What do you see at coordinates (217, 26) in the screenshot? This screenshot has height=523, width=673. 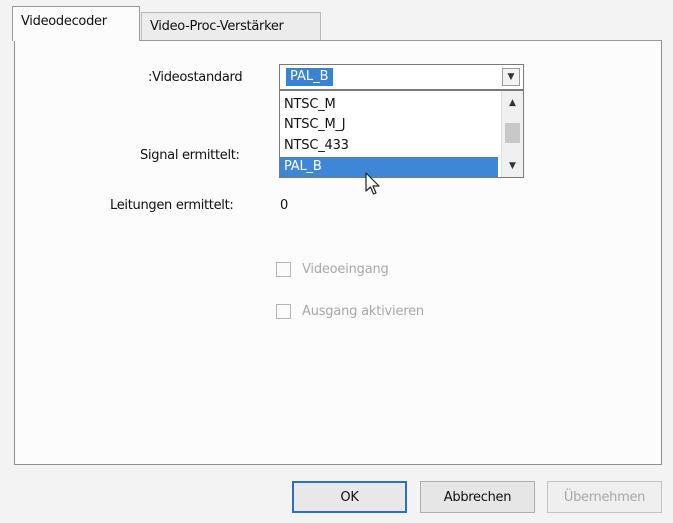 I see `tab-label: Video-Proc-Verstärker` at bounding box center [217, 26].